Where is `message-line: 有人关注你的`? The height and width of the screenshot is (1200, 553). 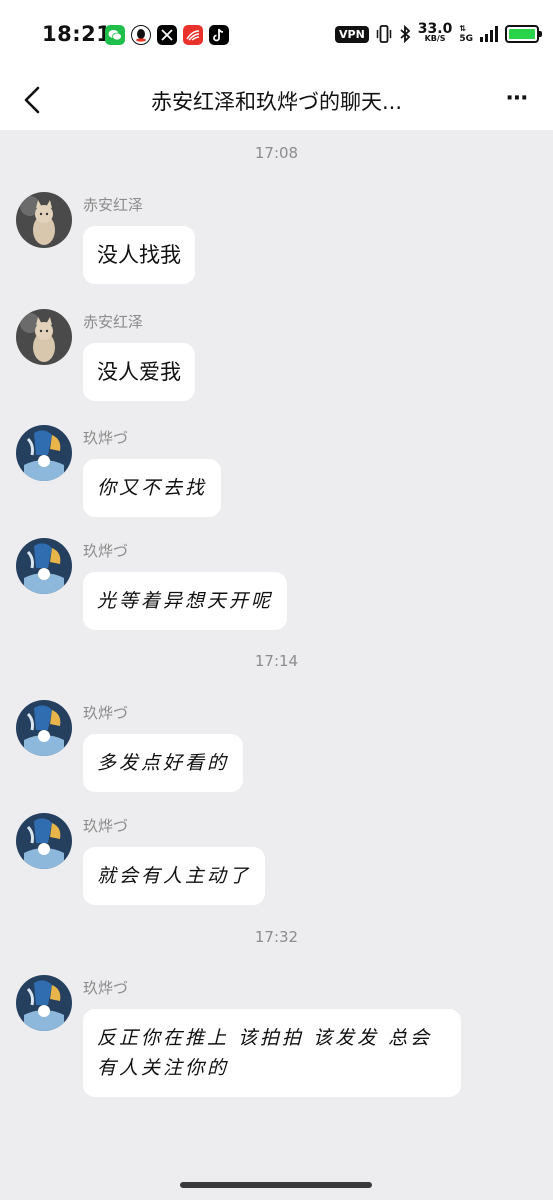 message-line: 有人关注你的 is located at coordinates (163, 1068).